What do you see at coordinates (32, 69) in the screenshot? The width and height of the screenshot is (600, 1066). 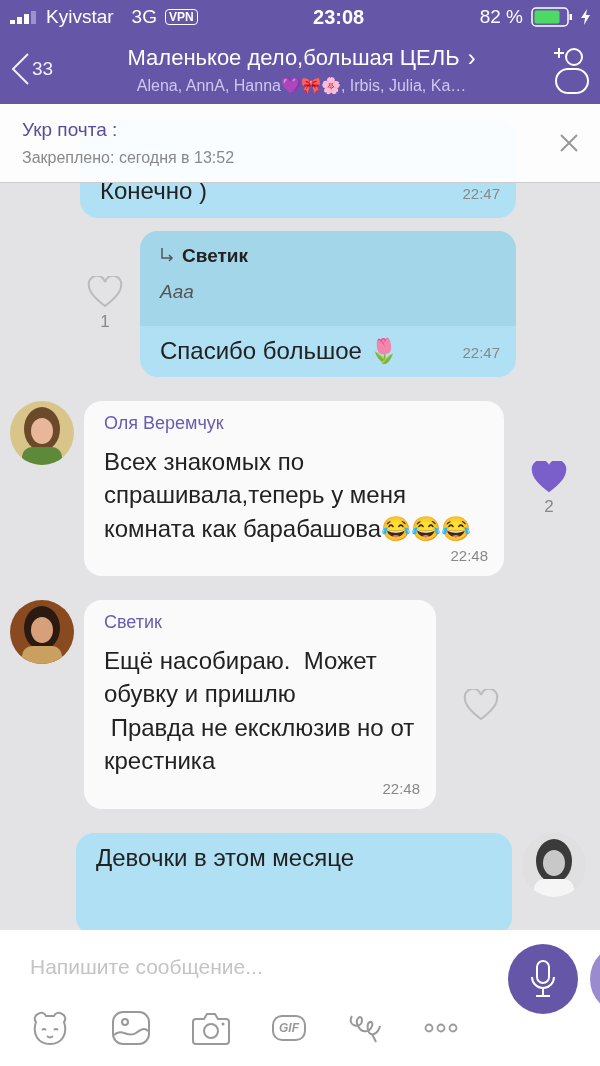 I see `back-button: 33` at bounding box center [32, 69].